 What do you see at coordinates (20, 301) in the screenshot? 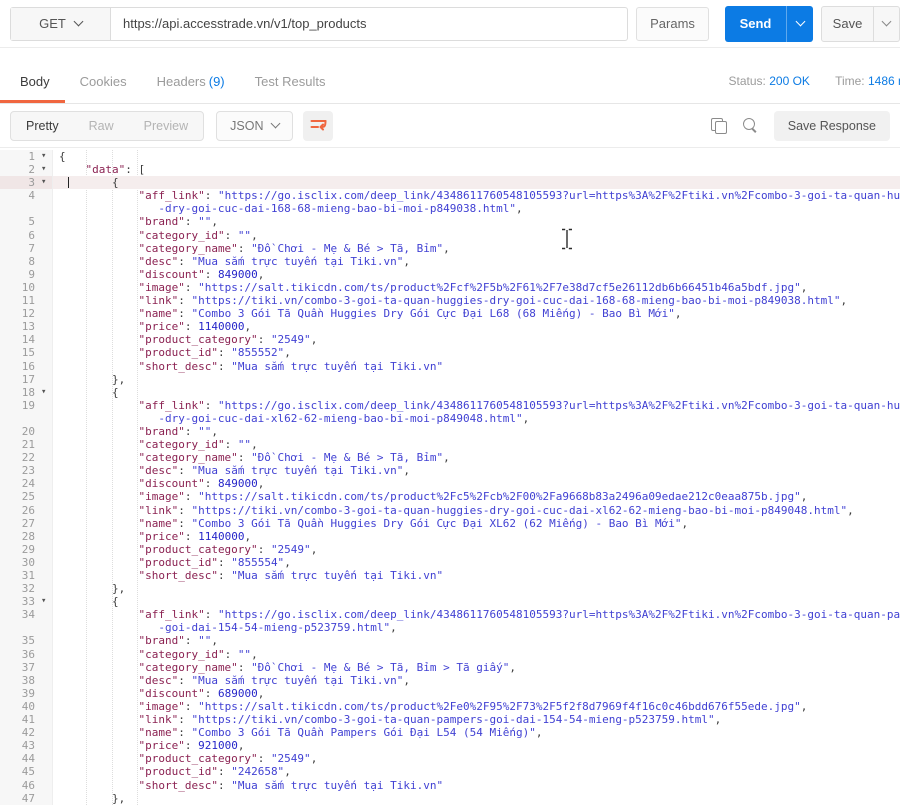
I see `line-number: 11` at bounding box center [20, 301].